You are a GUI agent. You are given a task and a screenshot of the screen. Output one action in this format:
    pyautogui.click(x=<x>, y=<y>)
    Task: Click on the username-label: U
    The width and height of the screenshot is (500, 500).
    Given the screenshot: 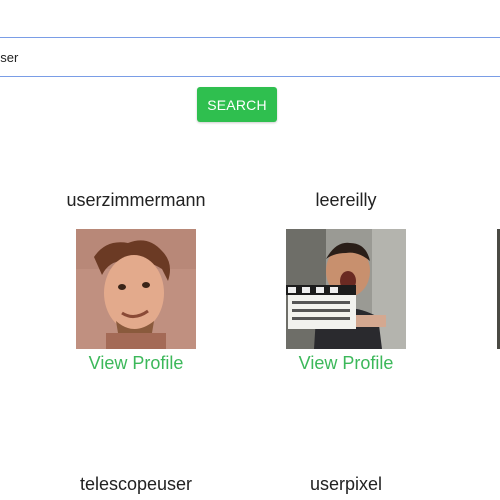 What is the action you would take?
    pyautogui.click(x=478, y=484)
    